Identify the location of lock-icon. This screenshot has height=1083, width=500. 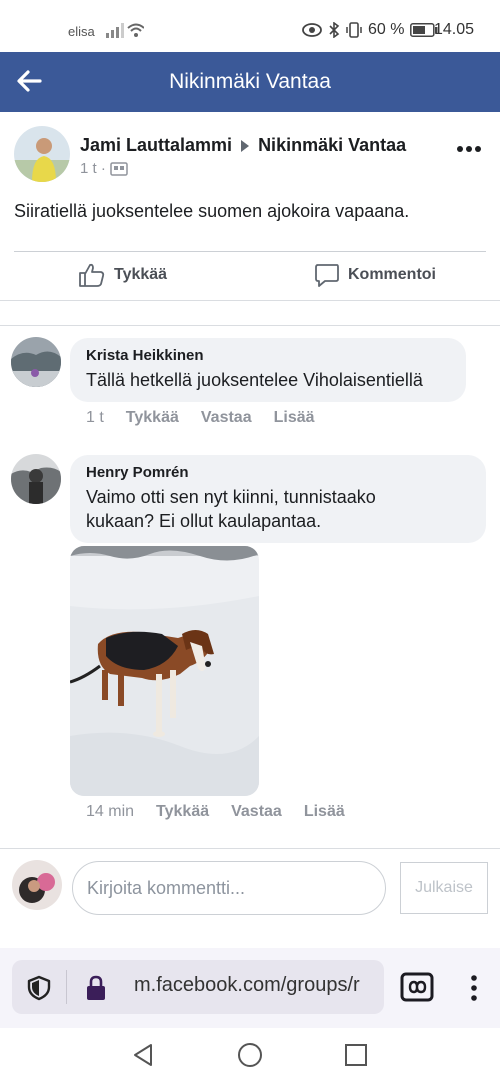
(96, 988).